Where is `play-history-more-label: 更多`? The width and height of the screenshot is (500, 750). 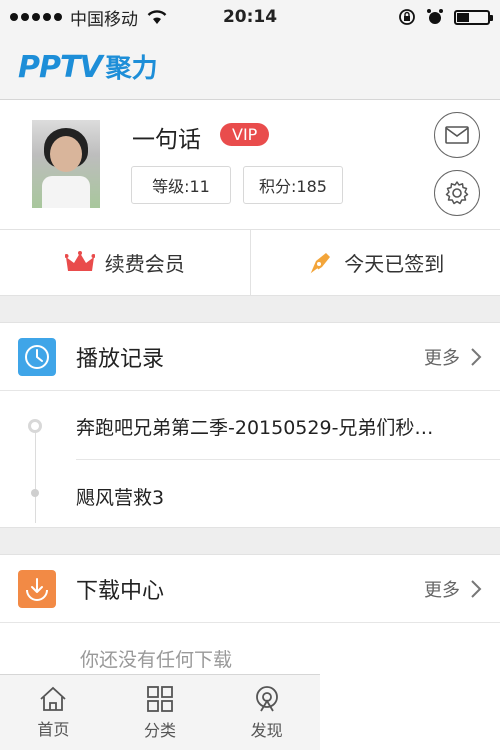 play-history-more-label: 更多 is located at coordinates (442, 358).